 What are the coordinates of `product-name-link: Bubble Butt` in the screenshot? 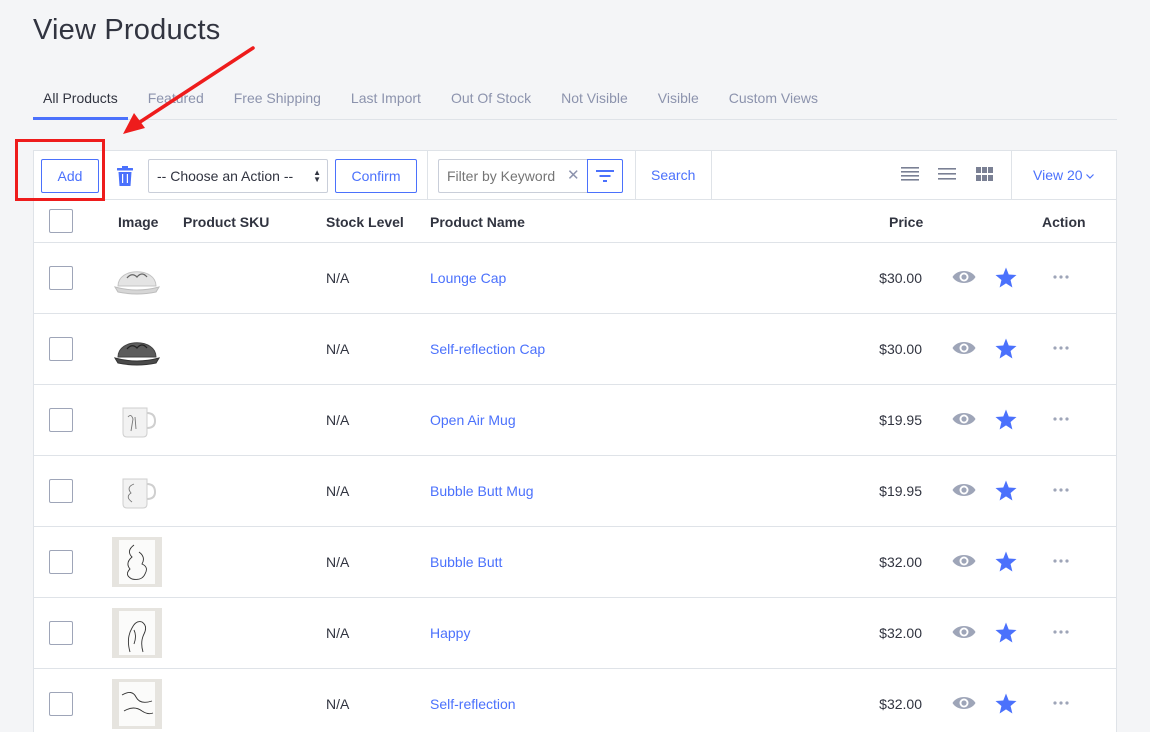 It's located at (466, 562).